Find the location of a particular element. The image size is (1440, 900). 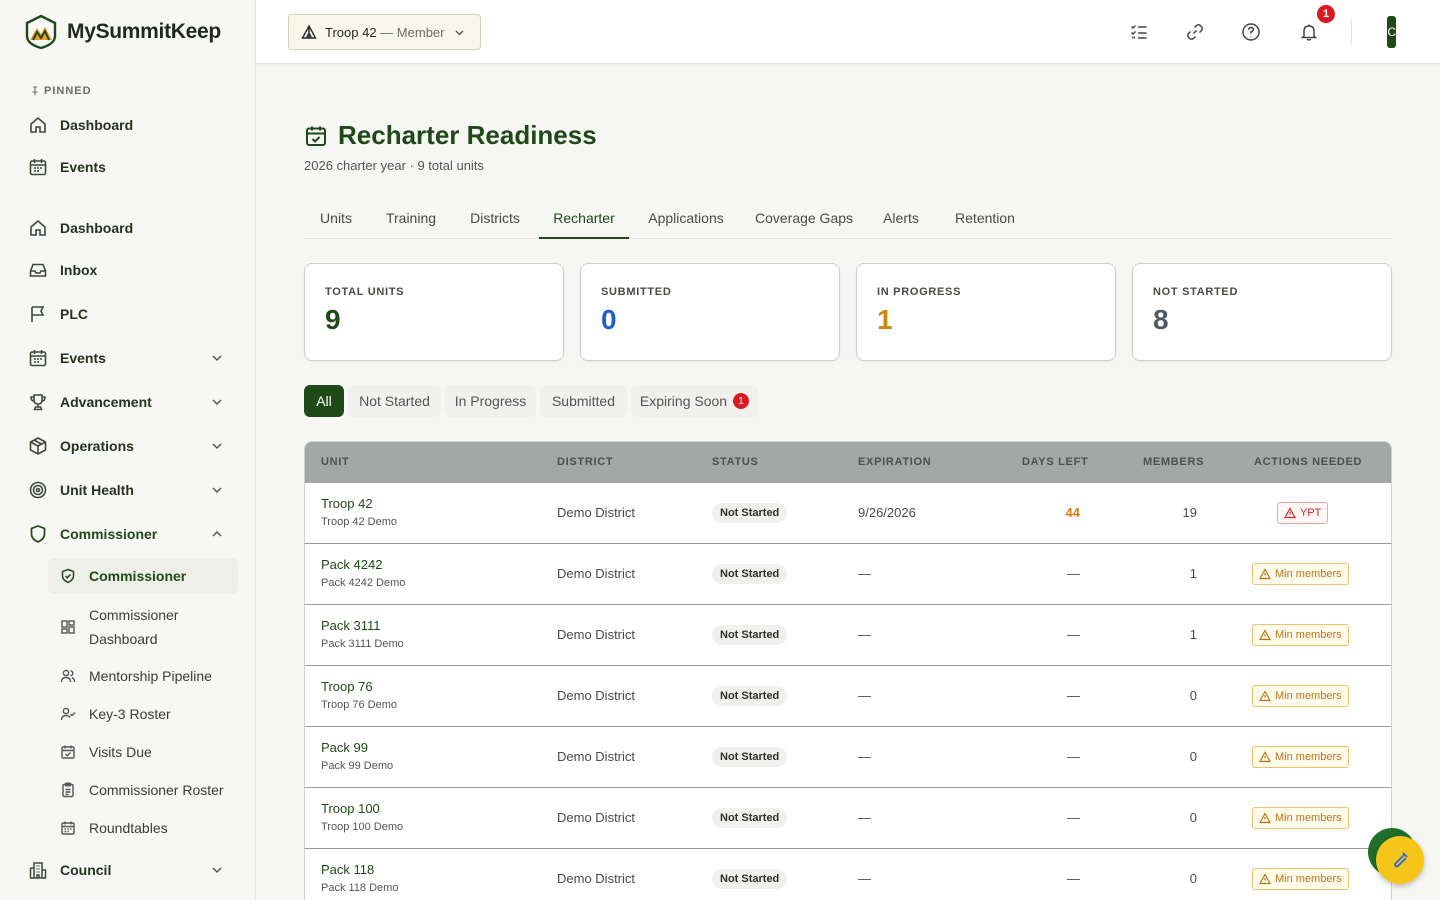

nav-label: Dashboard is located at coordinates (97, 125).